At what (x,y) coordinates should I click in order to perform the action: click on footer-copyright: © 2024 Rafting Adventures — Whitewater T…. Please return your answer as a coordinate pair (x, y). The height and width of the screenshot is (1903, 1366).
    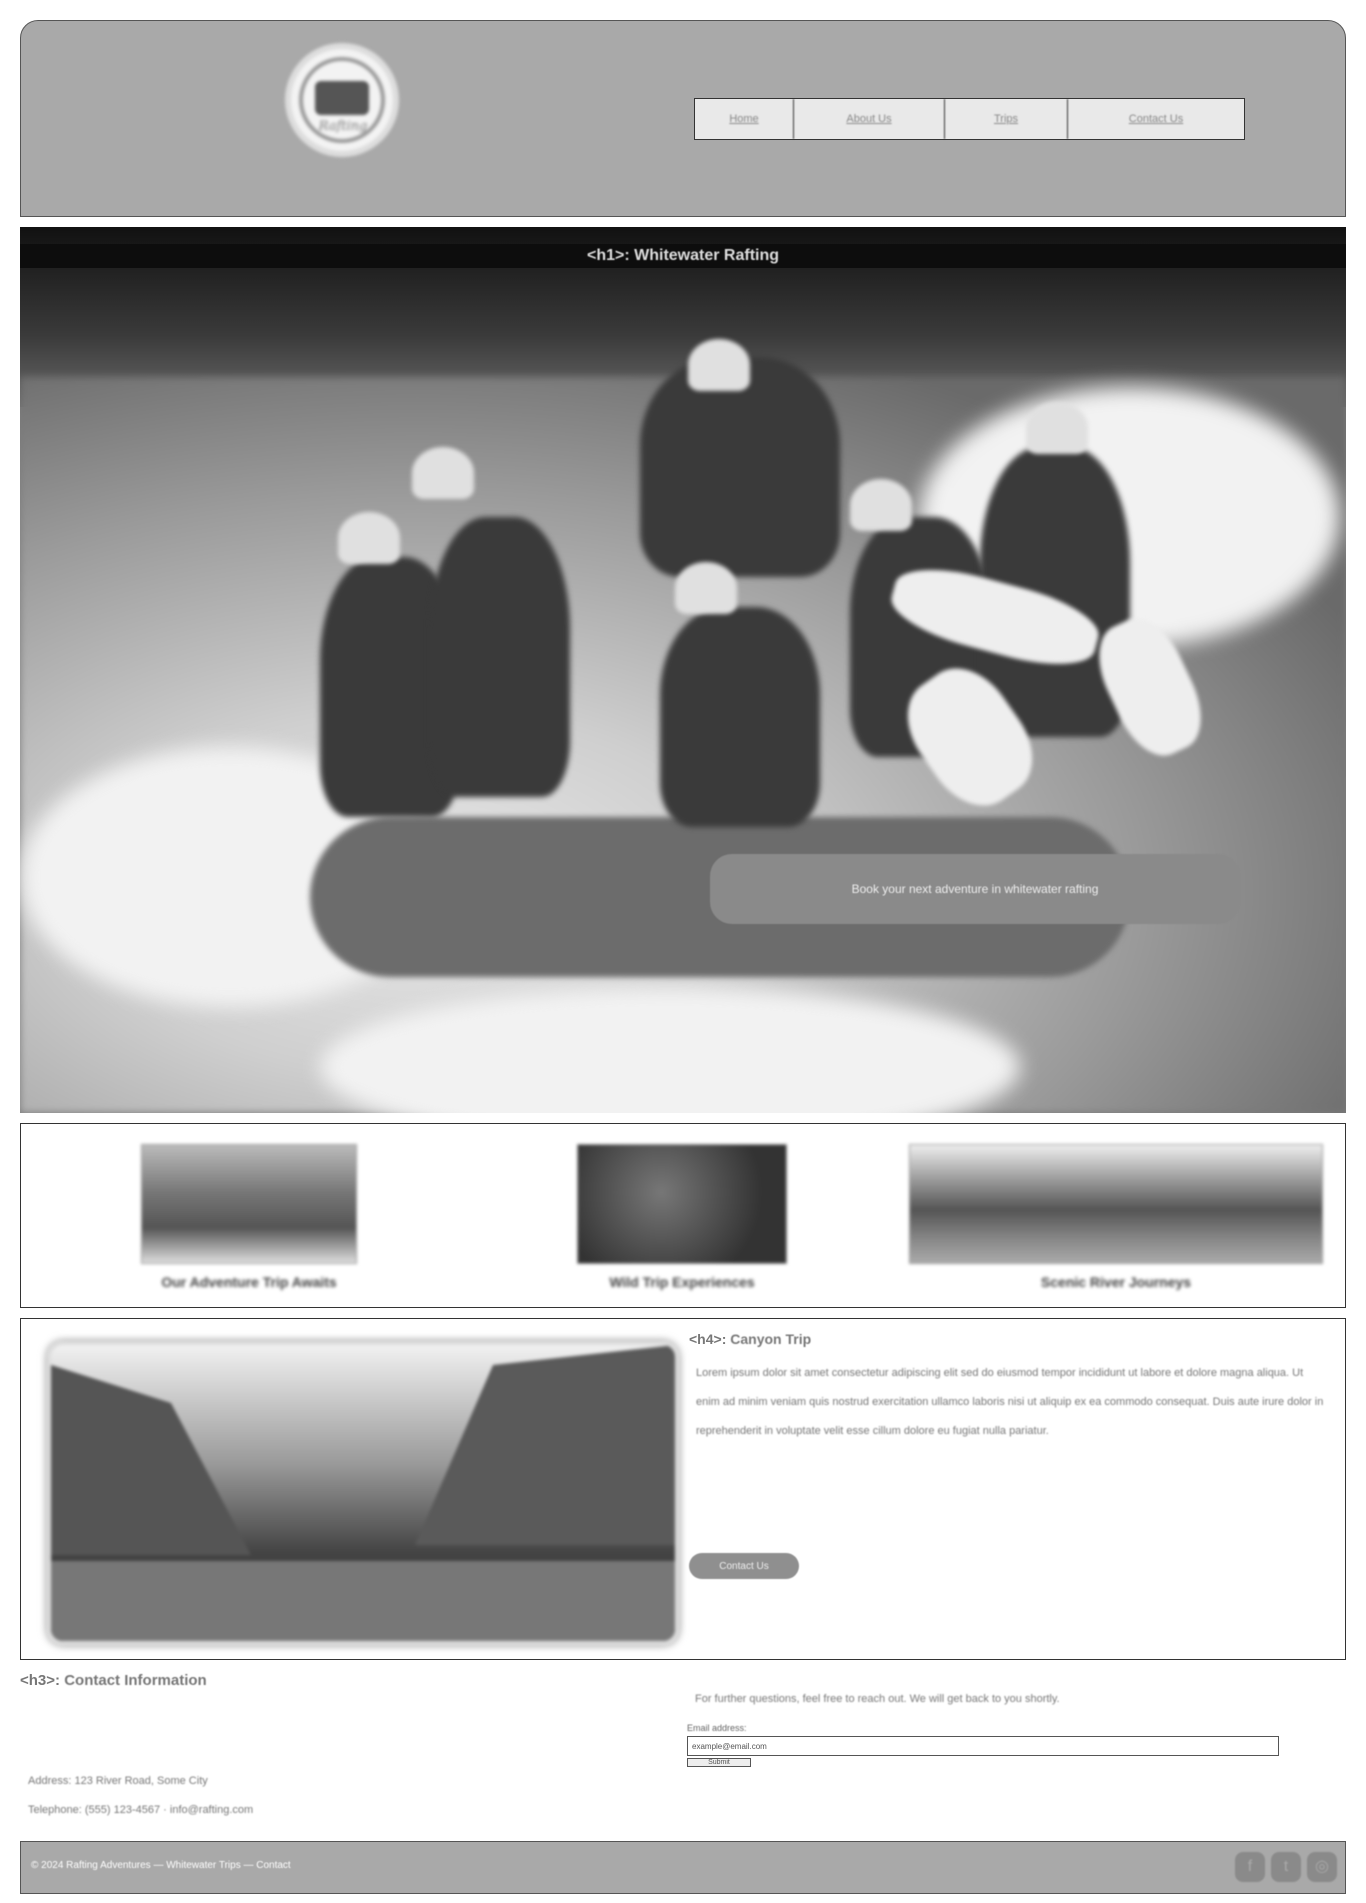
    Looking at the image, I should click on (161, 1865).